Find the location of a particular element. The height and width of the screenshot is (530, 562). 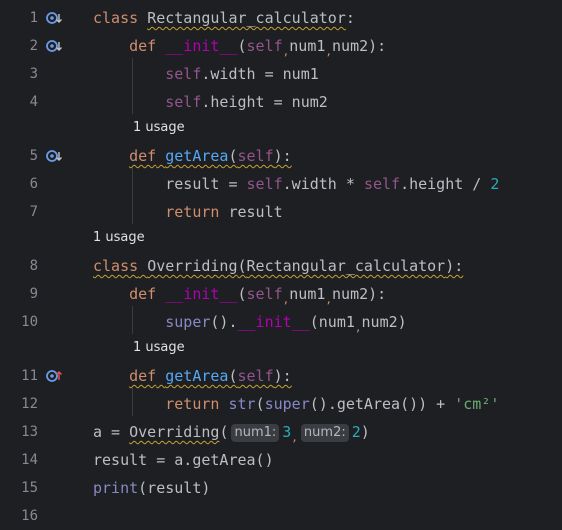

code-line-9: 9 def __init__(self,num1,num2): is located at coordinates (281, 294).